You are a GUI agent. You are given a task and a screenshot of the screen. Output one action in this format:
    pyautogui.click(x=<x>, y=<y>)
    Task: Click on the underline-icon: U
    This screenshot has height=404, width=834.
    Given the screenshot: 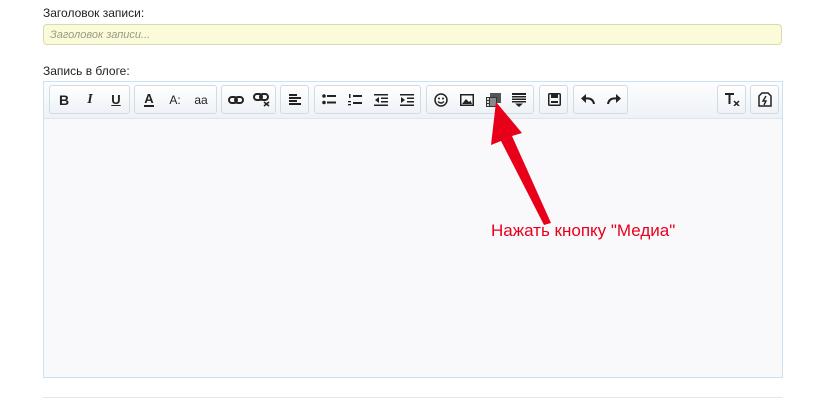 What is the action you would take?
    pyautogui.click(x=116, y=99)
    